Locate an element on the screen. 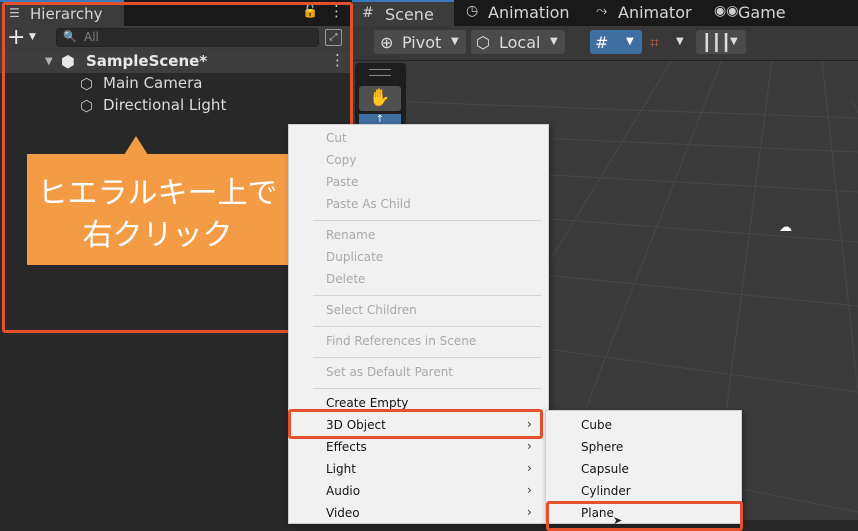 The height and width of the screenshot is (531, 858). tab-animator-label: Animator is located at coordinates (655, 12).